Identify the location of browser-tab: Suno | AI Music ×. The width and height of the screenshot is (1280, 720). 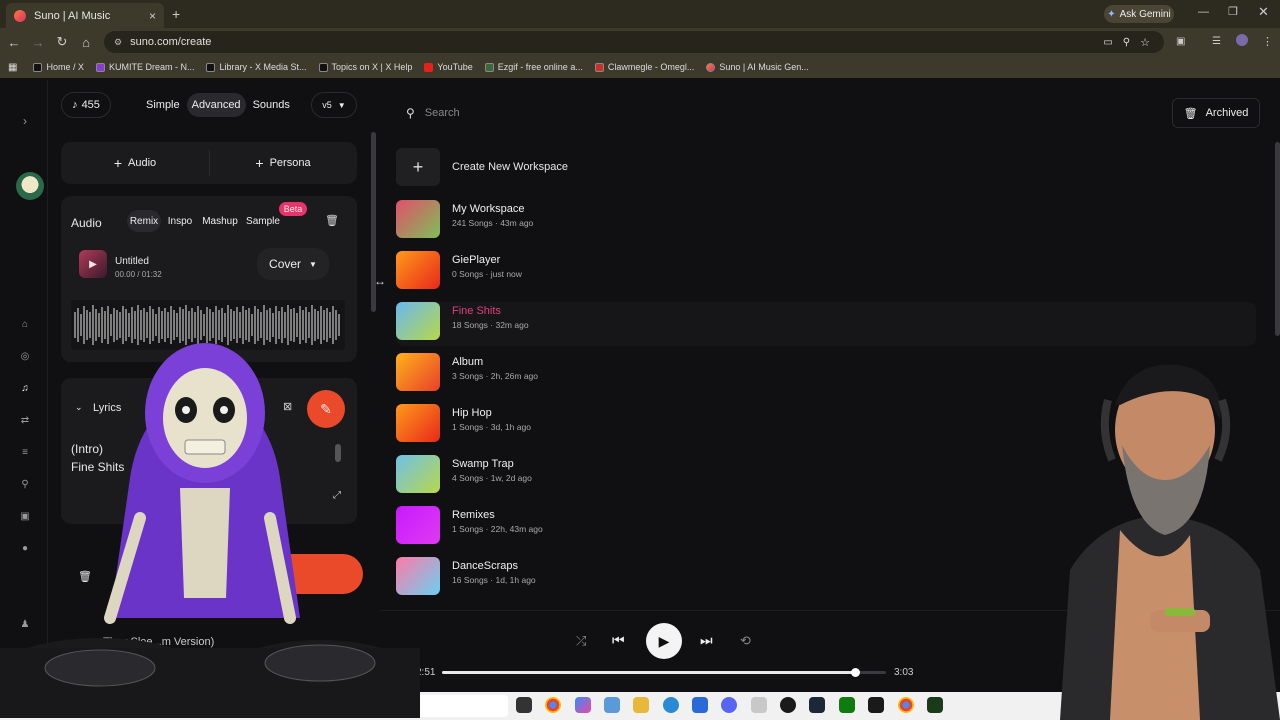
(85, 15).